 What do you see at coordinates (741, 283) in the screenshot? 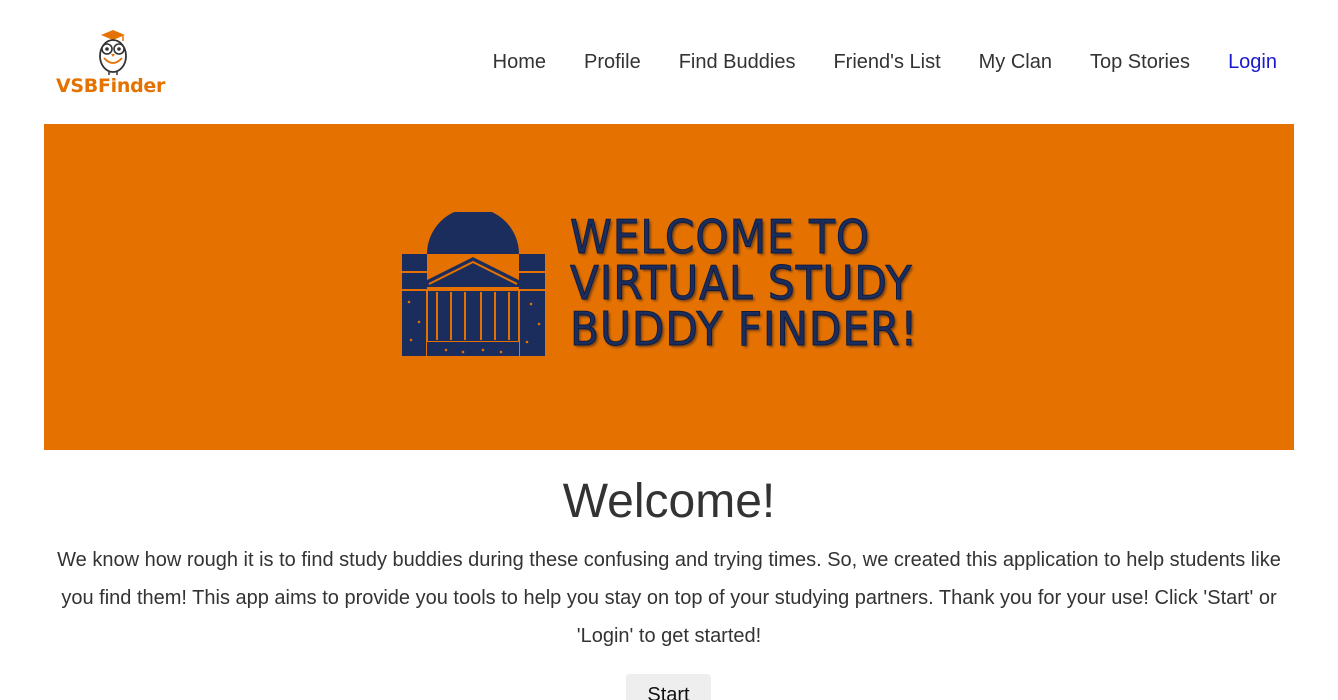
I see `banner-title-line-2: Virtual Study` at bounding box center [741, 283].